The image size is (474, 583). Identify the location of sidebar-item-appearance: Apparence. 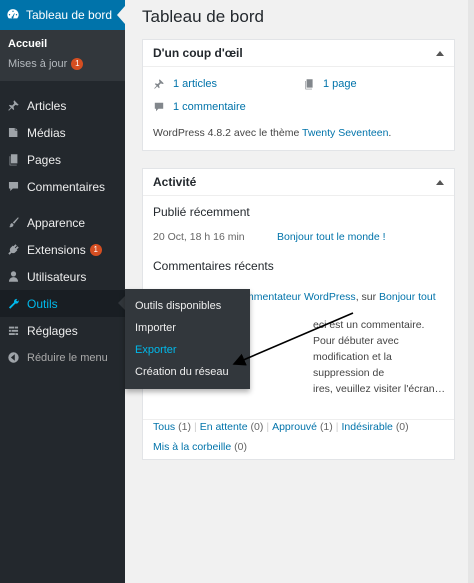
(62, 222).